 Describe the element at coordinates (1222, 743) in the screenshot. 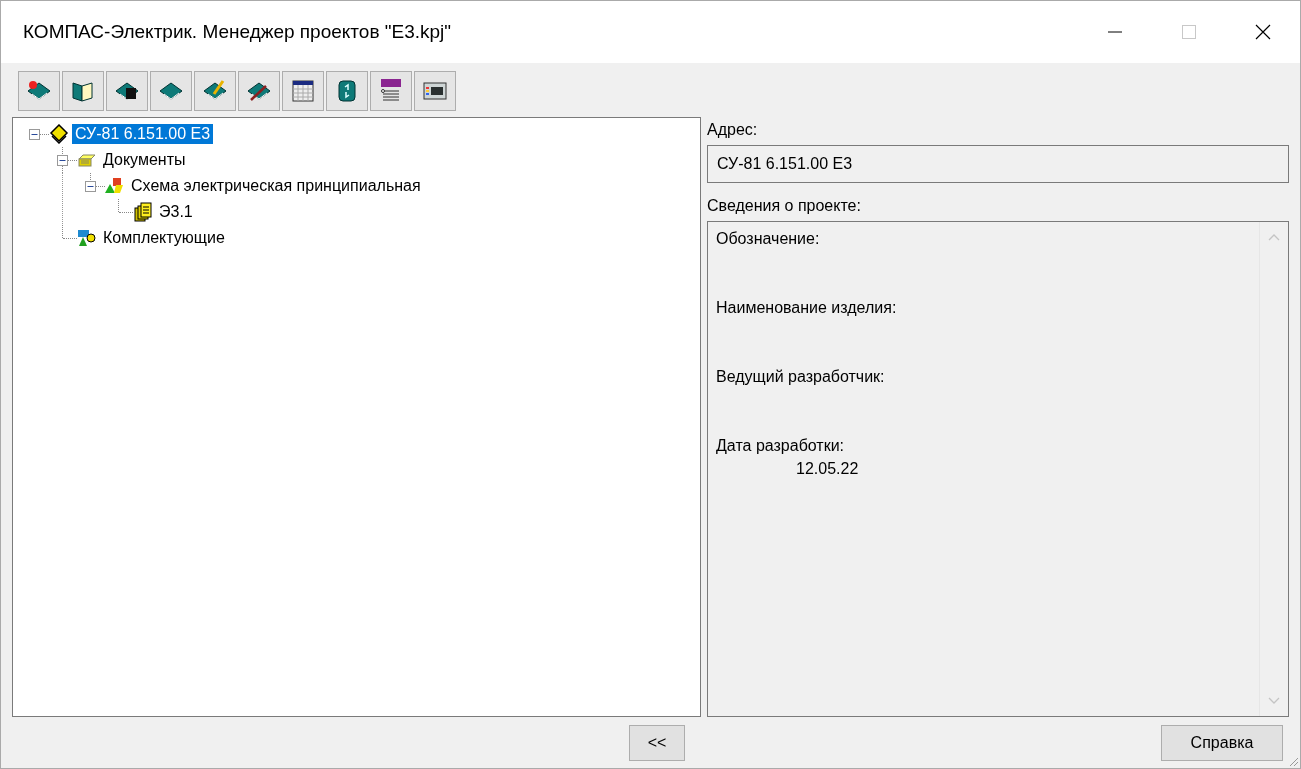

I see `help-button: Справка` at that location.